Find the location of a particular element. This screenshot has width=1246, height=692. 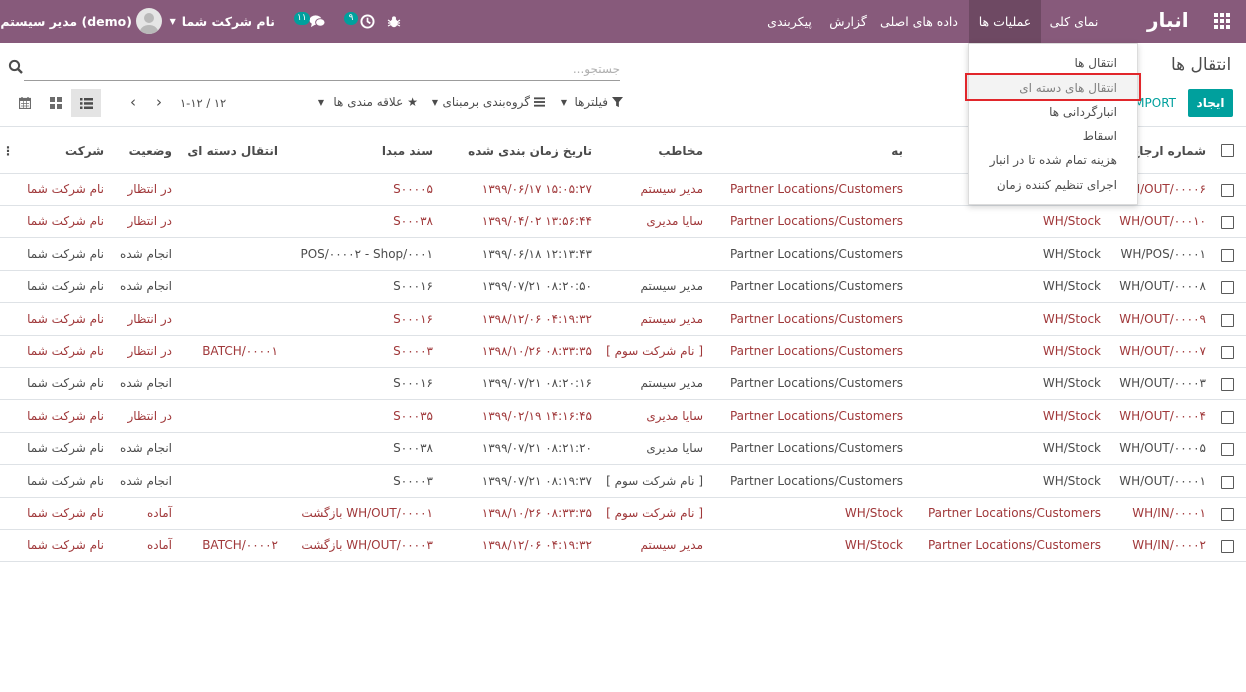

cell-scheduled-date: ۱۳۹۹/۰۷/۲۱ ۰۸:۱۹:۳۷ is located at coordinates (536, 480).